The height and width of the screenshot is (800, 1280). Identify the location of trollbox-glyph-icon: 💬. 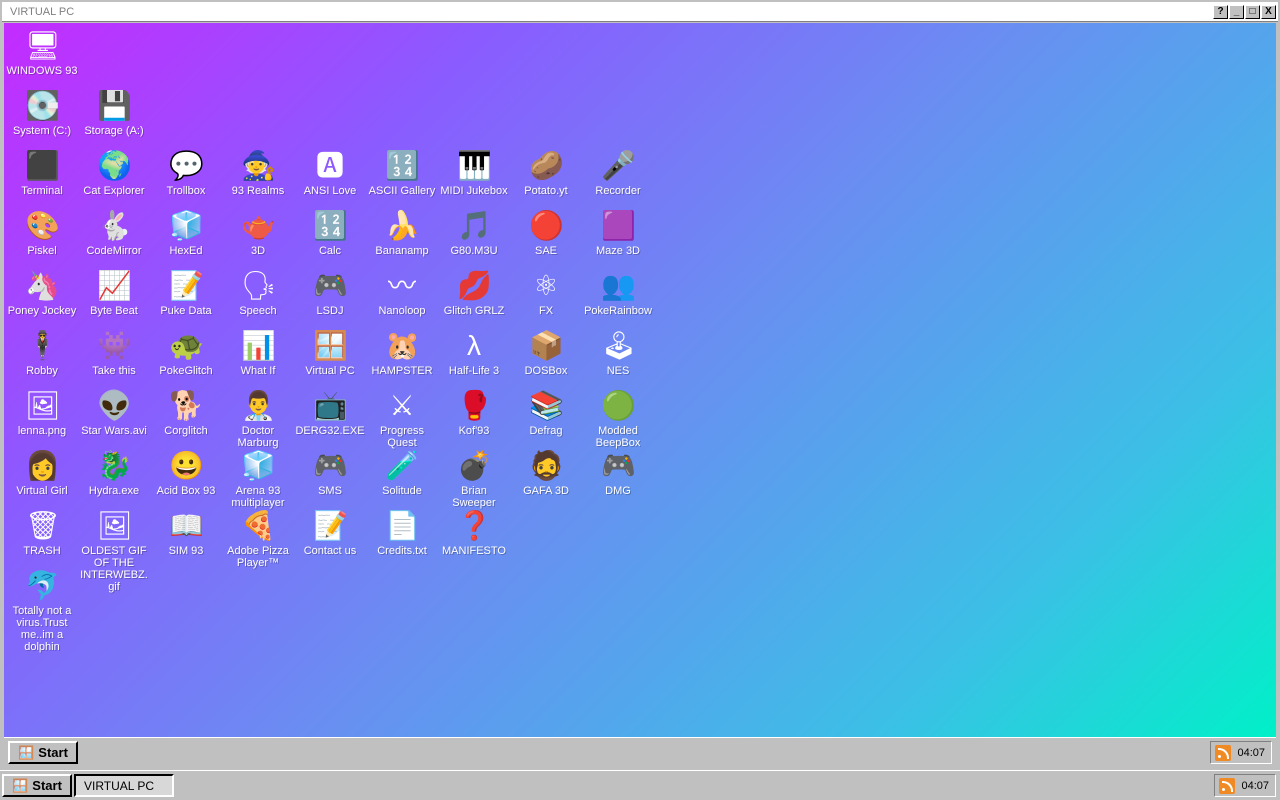
(186, 165).